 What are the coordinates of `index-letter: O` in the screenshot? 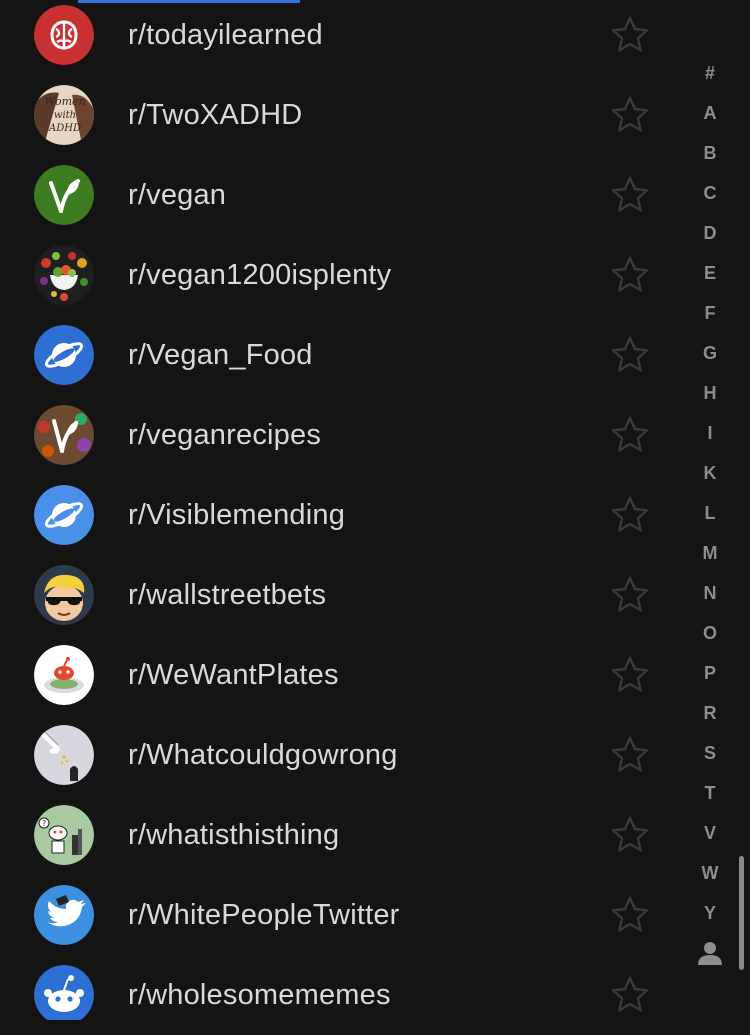 It's located at (710, 633).